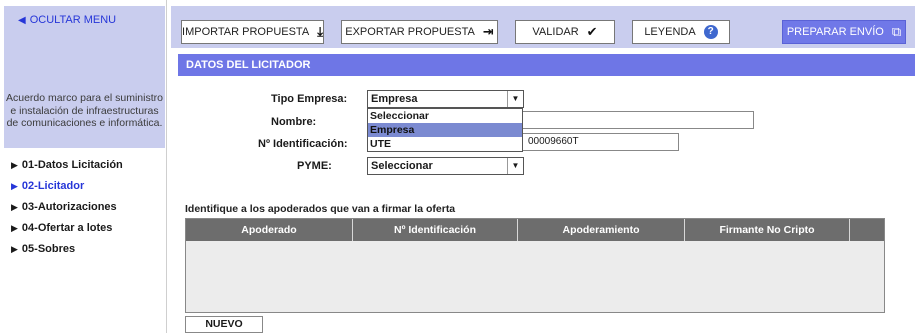  What do you see at coordinates (896, 31) in the screenshot?
I see `send-icon: ⧉` at bounding box center [896, 31].